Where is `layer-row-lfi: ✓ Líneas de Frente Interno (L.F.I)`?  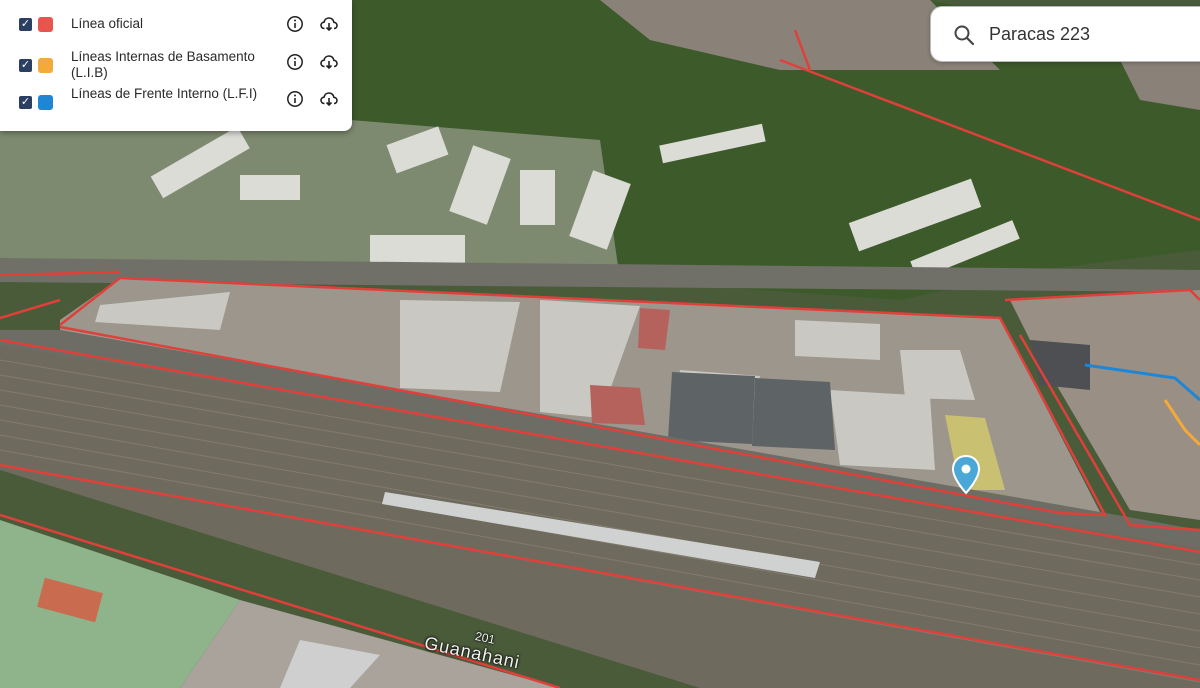 layer-row-lfi: ✓ Líneas de Frente Interno (L.F.I) is located at coordinates (176, 95).